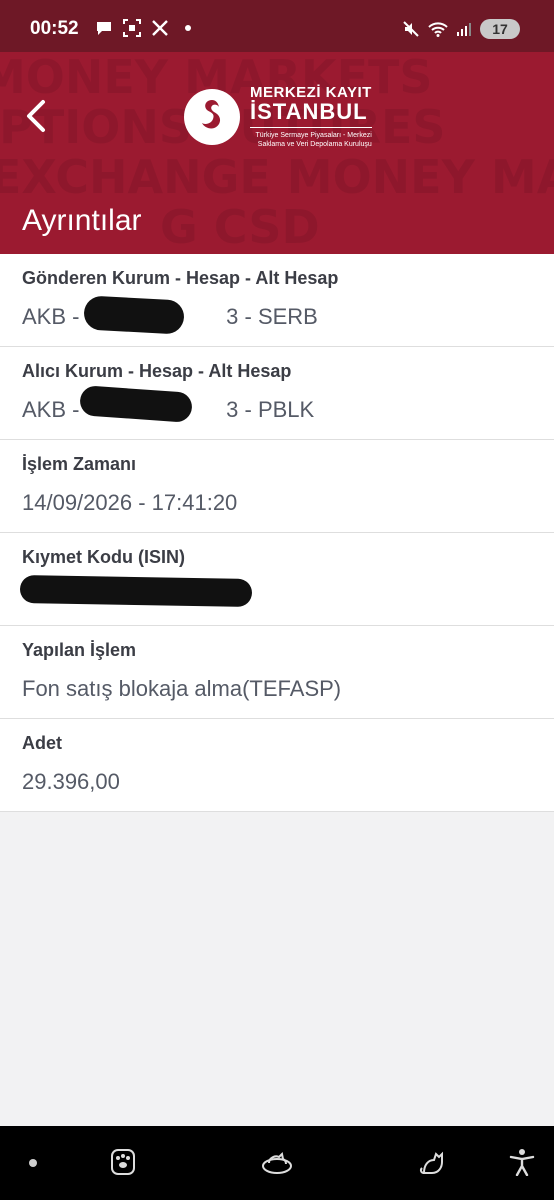 The height and width of the screenshot is (1200, 554). What do you see at coordinates (438, 29) in the screenshot?
I see `wifi-icon` at bounding box center [438, 29].